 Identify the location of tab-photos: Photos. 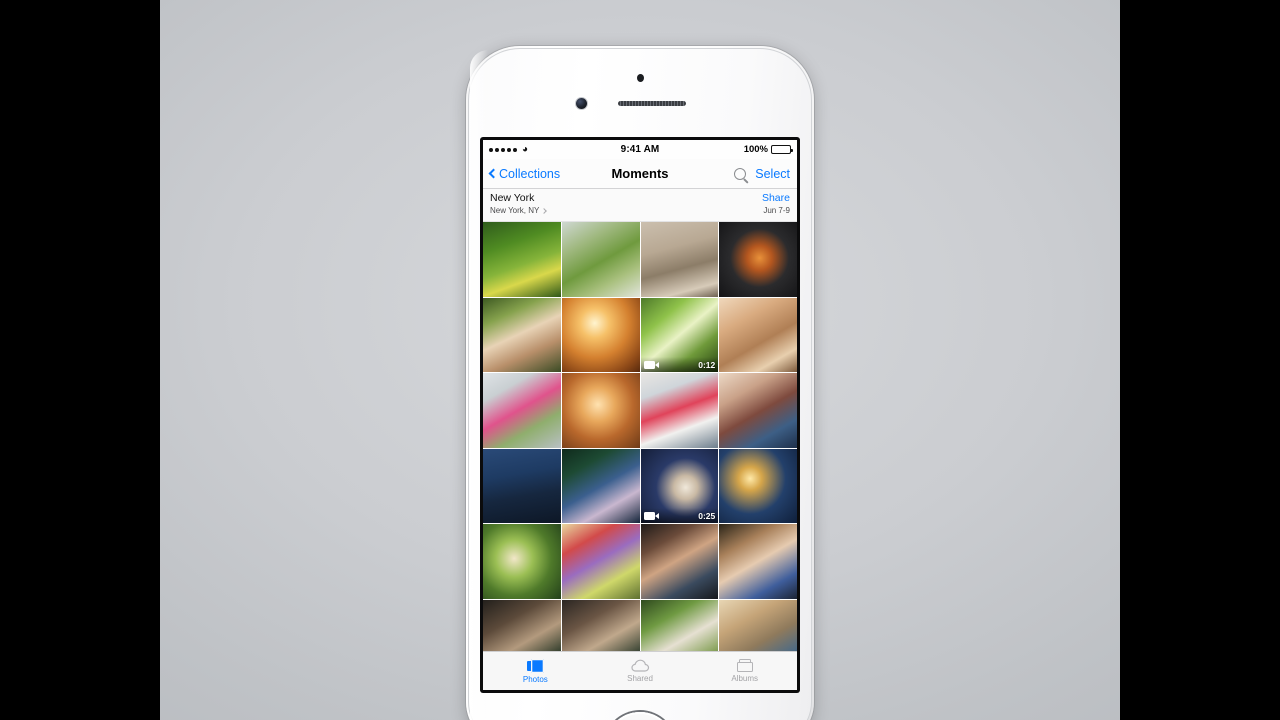
(535, 671).